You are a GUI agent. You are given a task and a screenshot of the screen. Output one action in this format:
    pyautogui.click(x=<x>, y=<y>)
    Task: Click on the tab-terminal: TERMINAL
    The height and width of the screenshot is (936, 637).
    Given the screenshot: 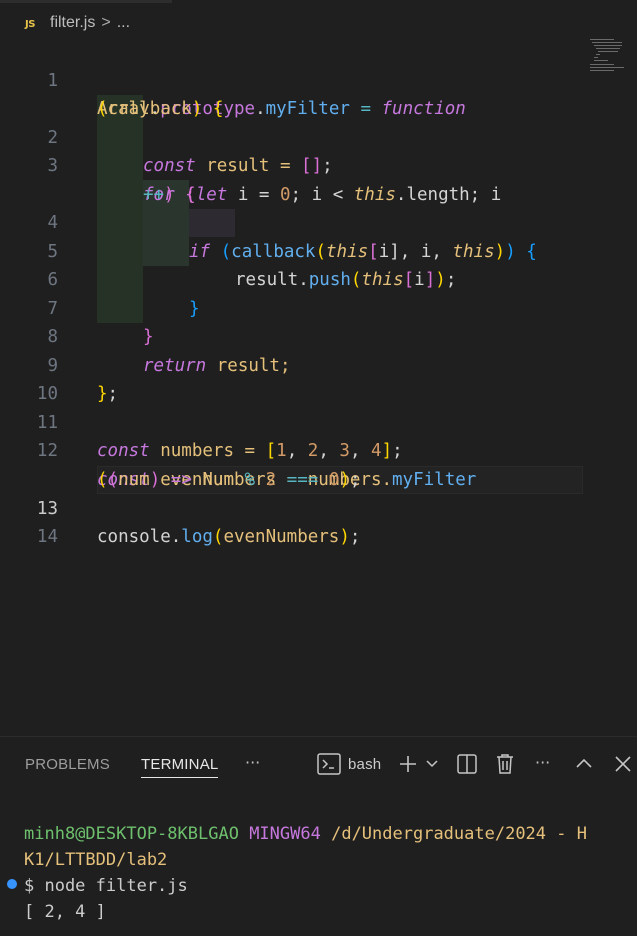 What is the action you would take?
    pyautogui.click(x=180, y=767)
    